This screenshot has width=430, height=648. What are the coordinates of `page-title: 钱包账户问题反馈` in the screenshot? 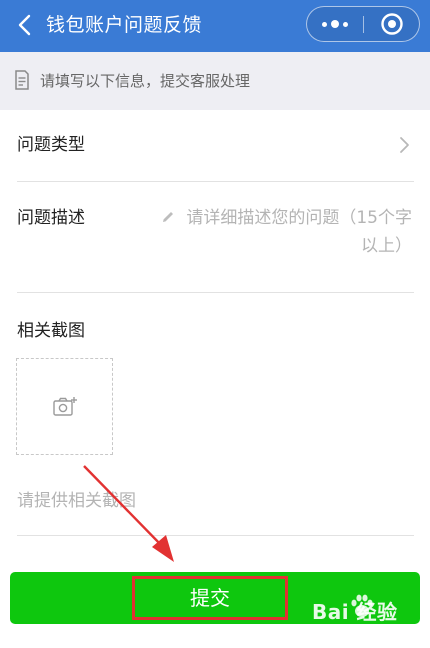 It's located at (124, 25).